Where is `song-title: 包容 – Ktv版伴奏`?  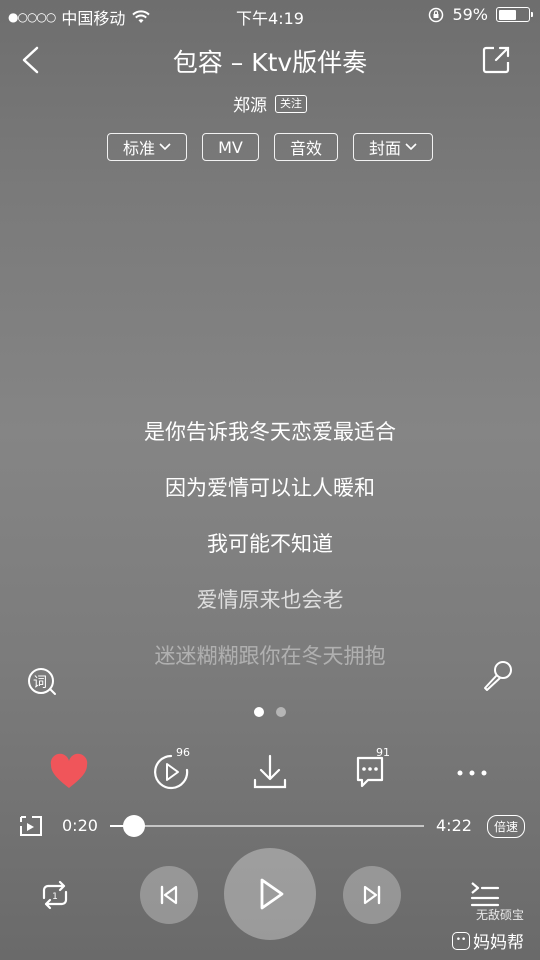 song-title: 包容 – Ktv版伴奏 is located at coordinates (270, 62).